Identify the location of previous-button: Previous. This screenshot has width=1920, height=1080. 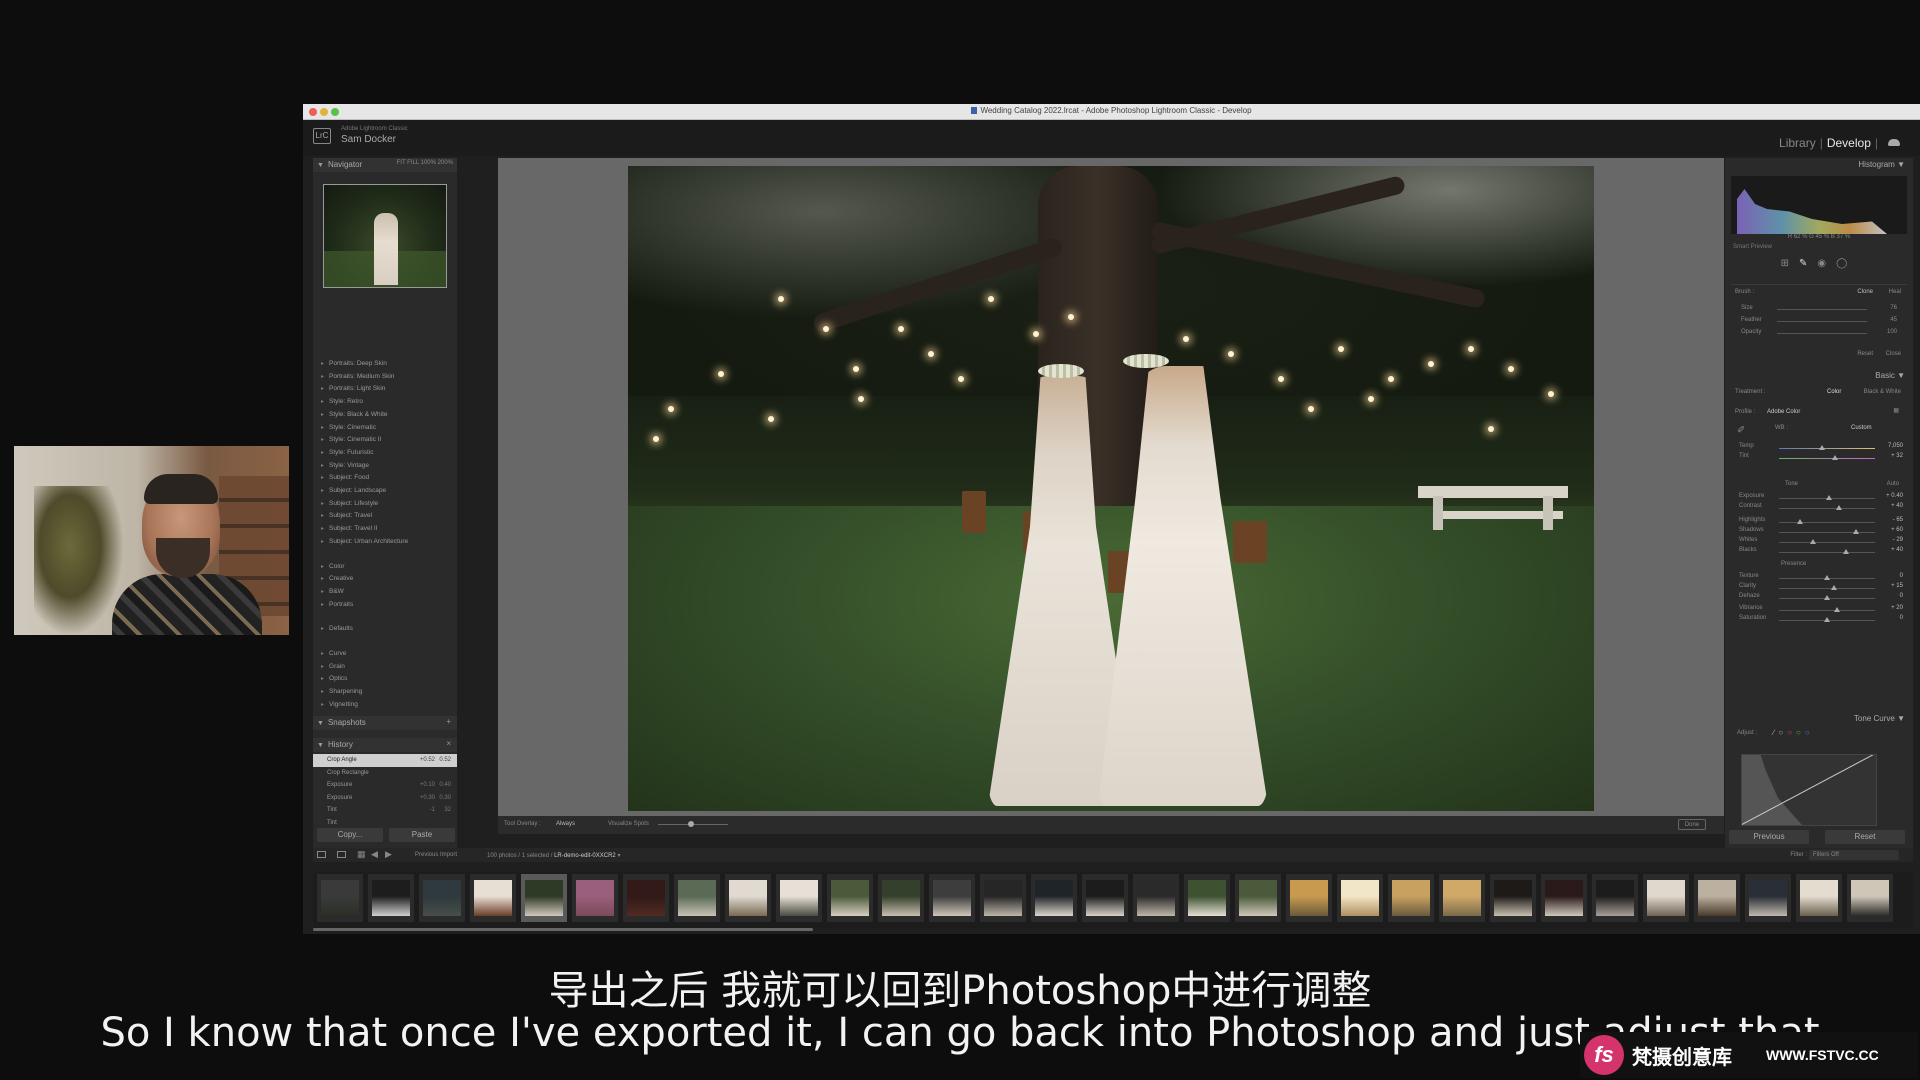
(1769, 837).